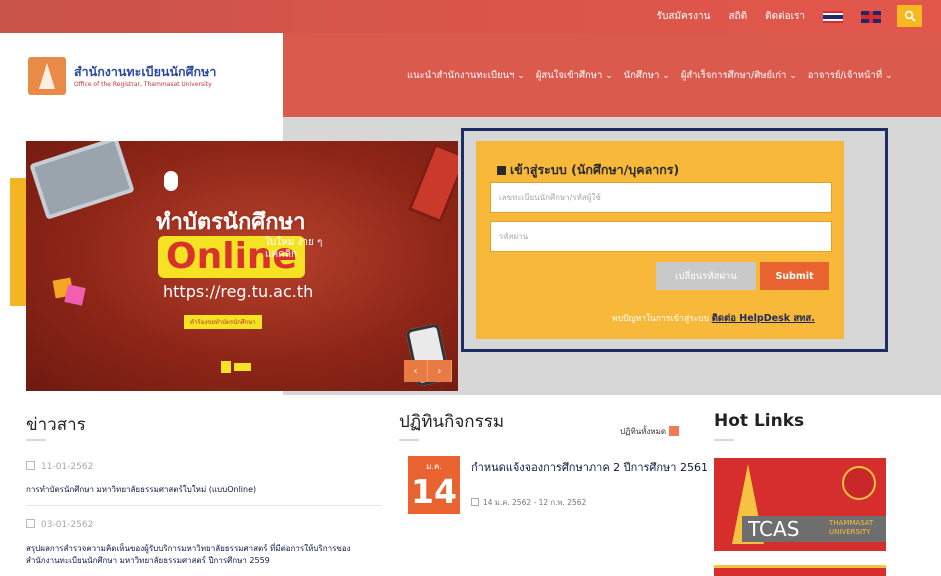 This screenshot has height=576, width=941. I want to click on notebook-illustration, so click(432, 183).